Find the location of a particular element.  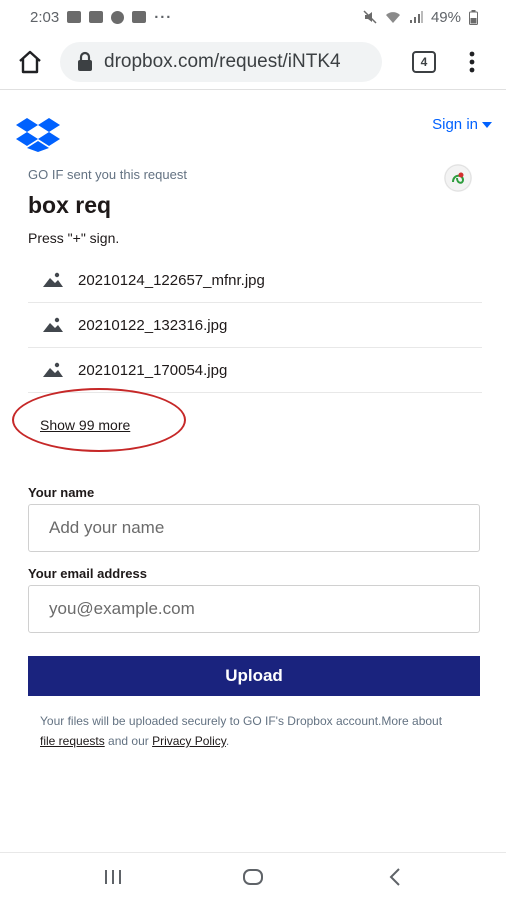

signal-icon is located at coordinates (416, 17).